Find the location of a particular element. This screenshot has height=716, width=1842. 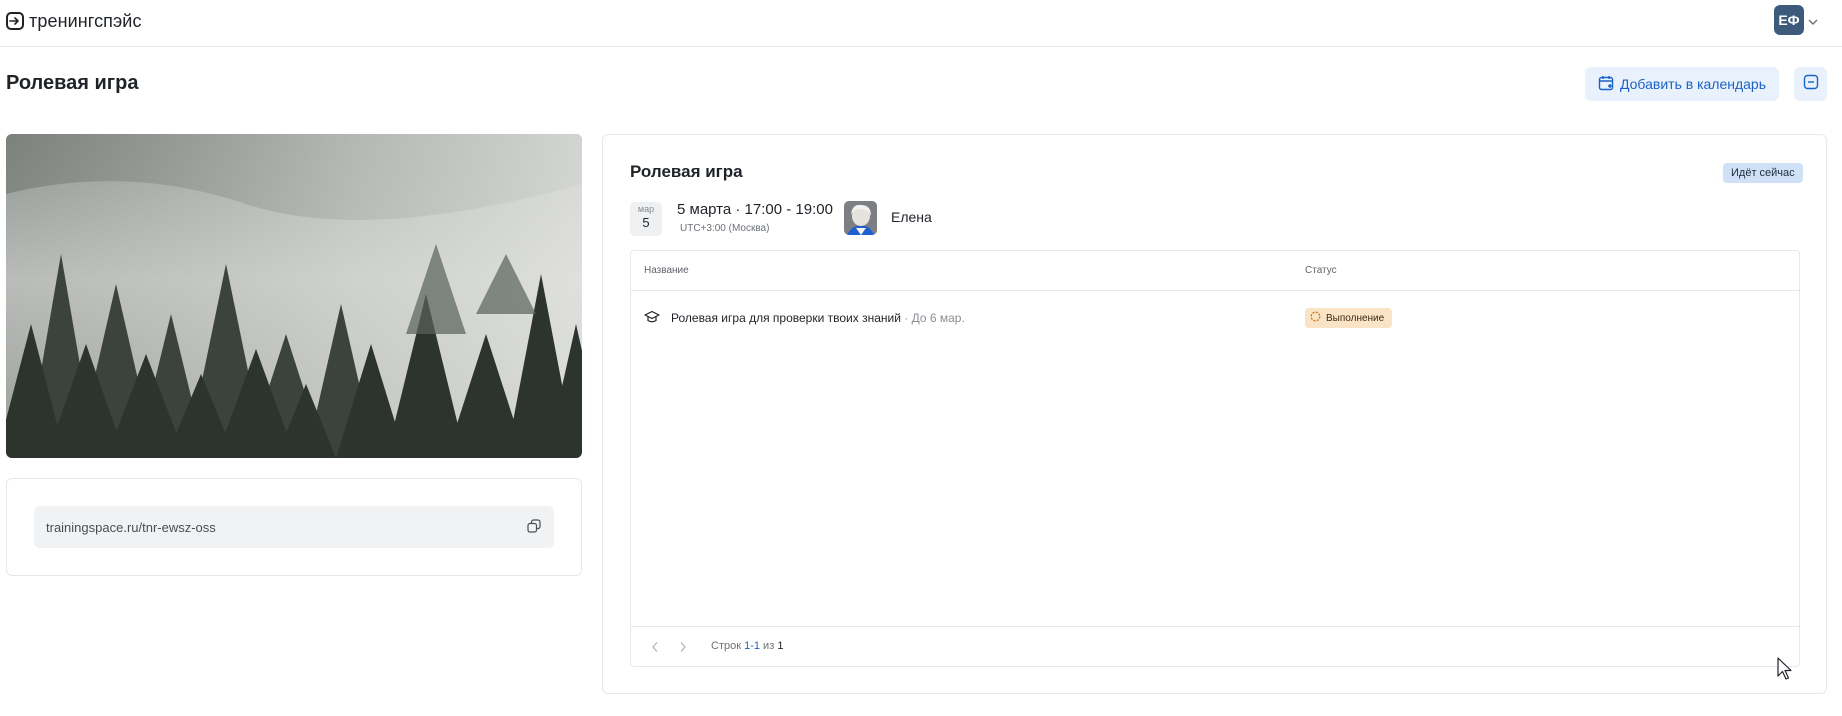

share-link-field: trainingspace.ru/tnr-ewsz-oss is located at coordinates (294, 527).